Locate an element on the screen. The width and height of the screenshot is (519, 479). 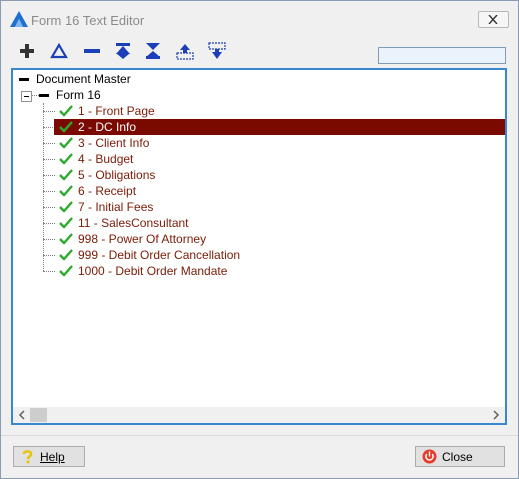
window-close-button is located at coordinates (493, 19).